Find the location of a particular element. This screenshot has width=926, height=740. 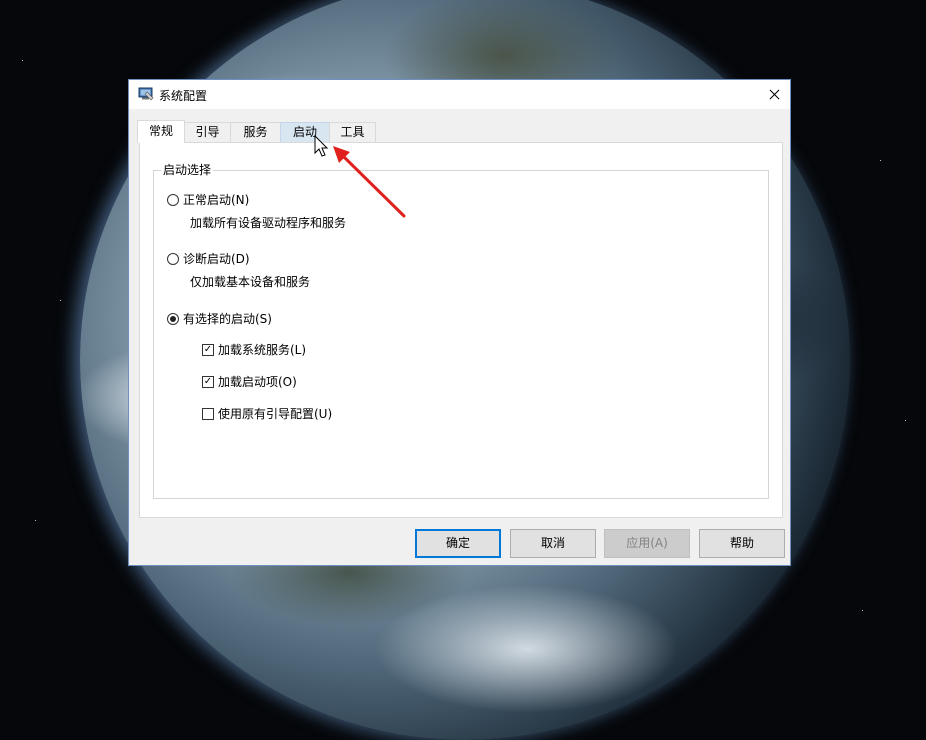

tab-label: 引导 is located at coordinates (207, 132).